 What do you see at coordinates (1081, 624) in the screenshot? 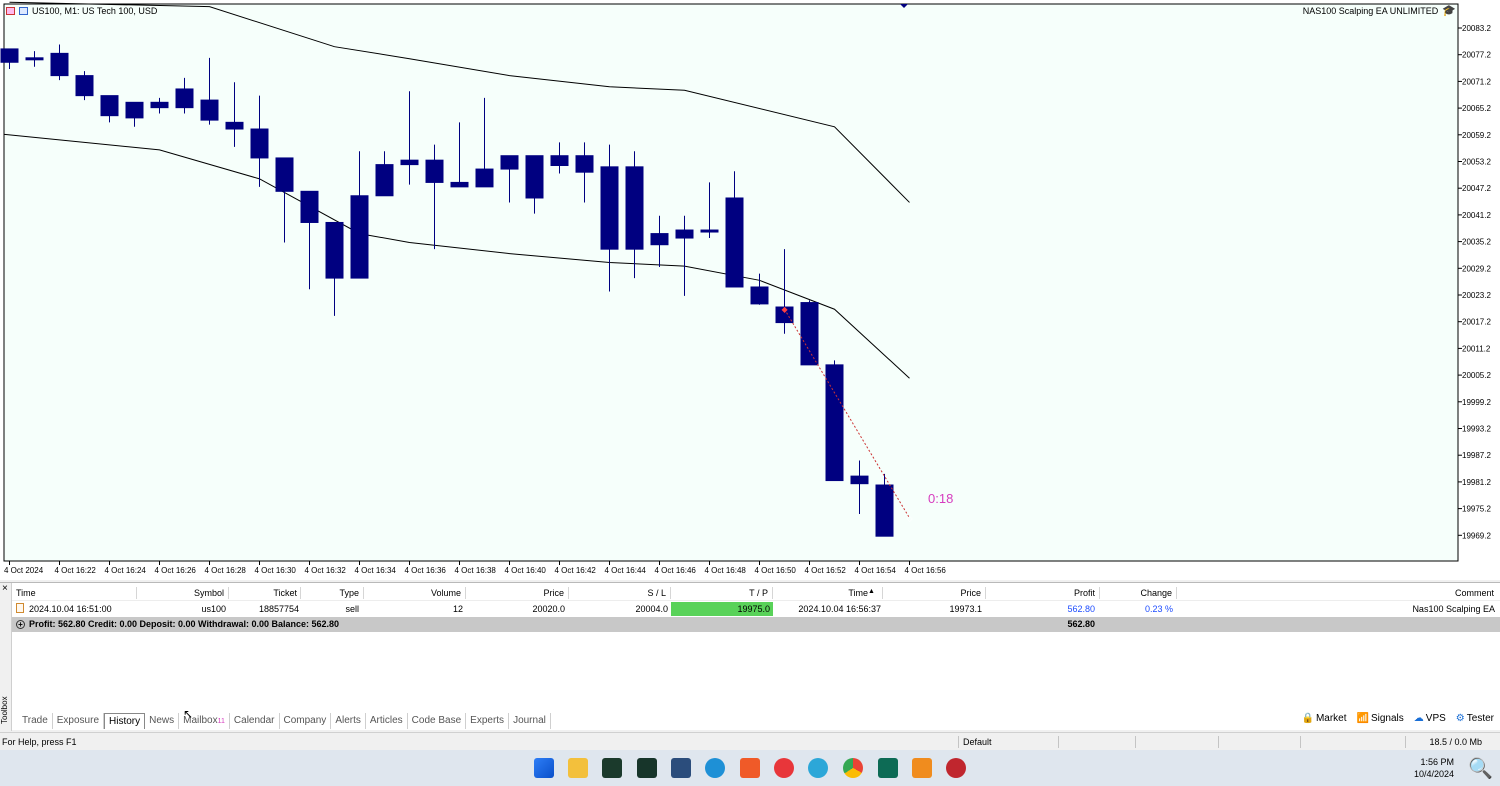
I see `summary-total: 562.80` at bounding box center [1081, 624].